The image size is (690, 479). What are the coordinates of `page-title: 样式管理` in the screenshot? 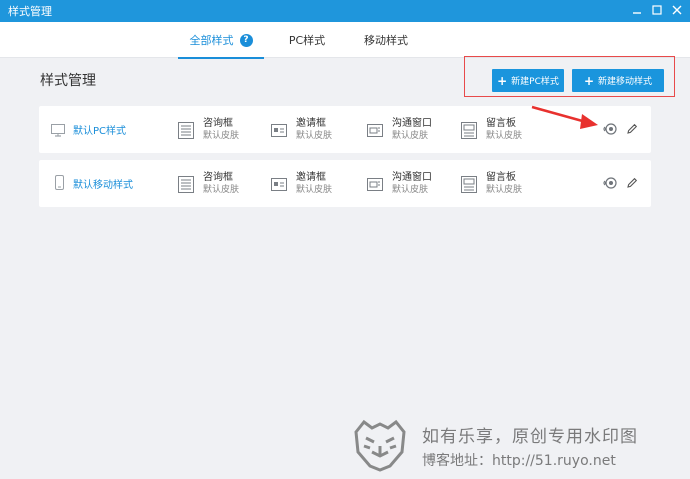 It's located at (68, 81).